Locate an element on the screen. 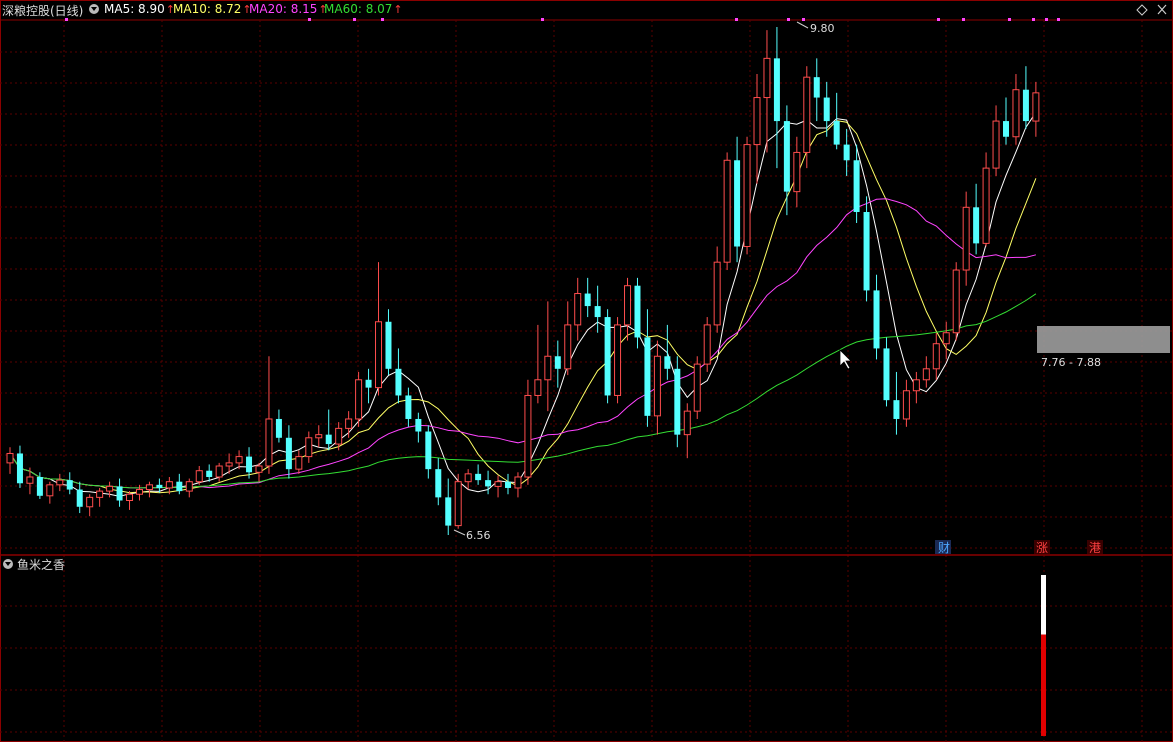 This screenshot has height=742, width=1173. hk-connect-marker: 港 is located at coordinates (1095, 548).